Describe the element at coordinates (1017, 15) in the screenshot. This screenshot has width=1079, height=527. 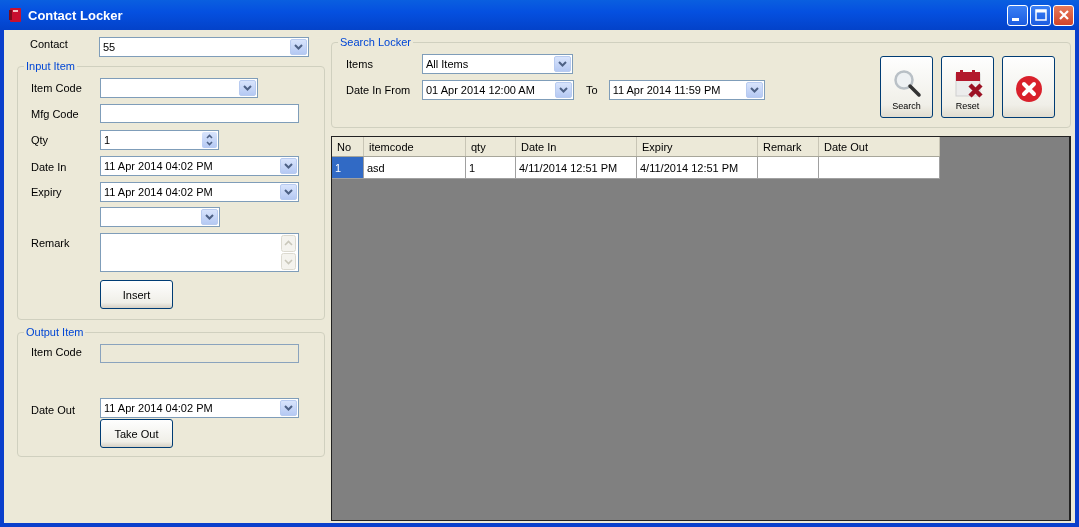
I see `minimize-button` at that location.